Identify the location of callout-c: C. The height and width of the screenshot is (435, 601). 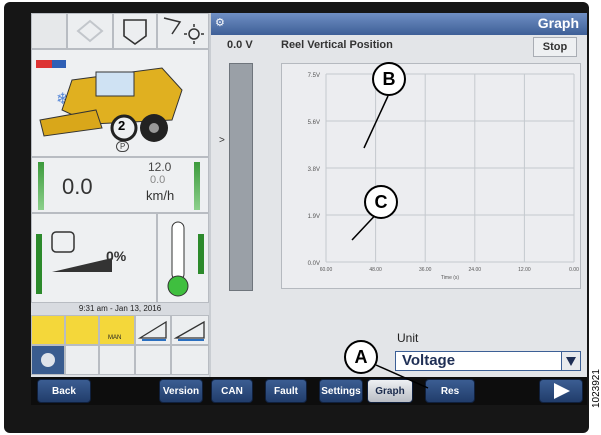
(381, 202).